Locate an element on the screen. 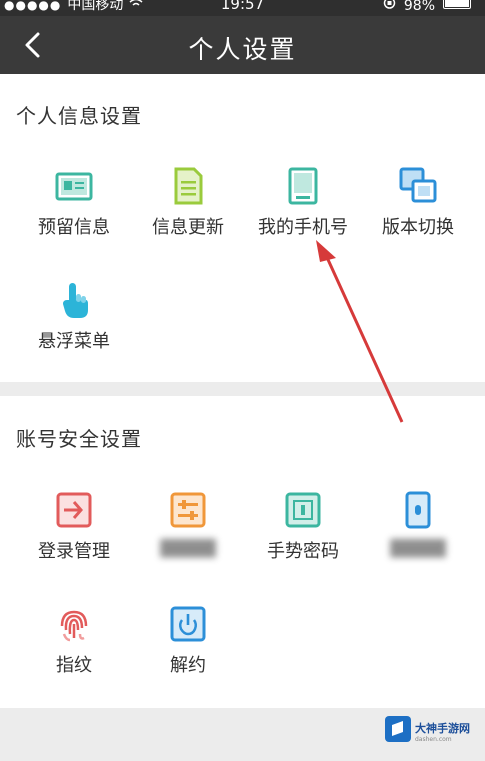  info-update-button: 信息更新 is located at coordinates (188, 211).